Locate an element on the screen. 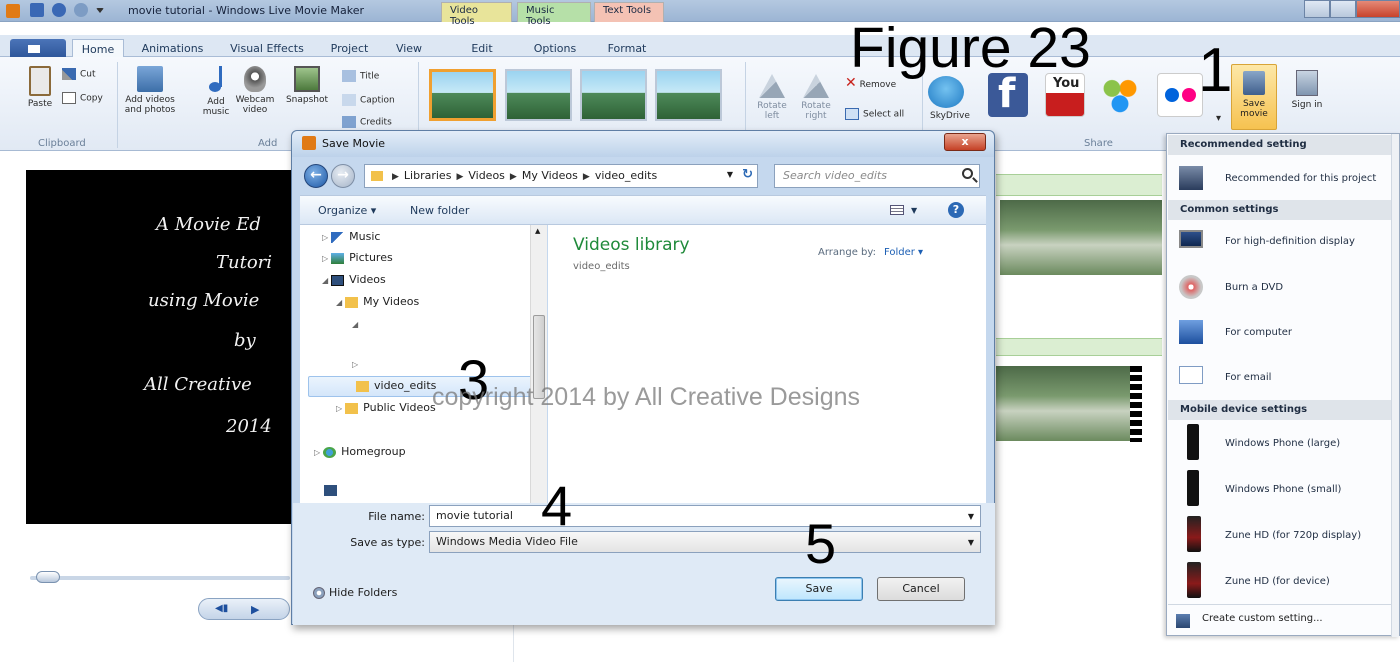 This screenshot has width=1400, height=662. tab-view: View is located at coordinates (409, 48).